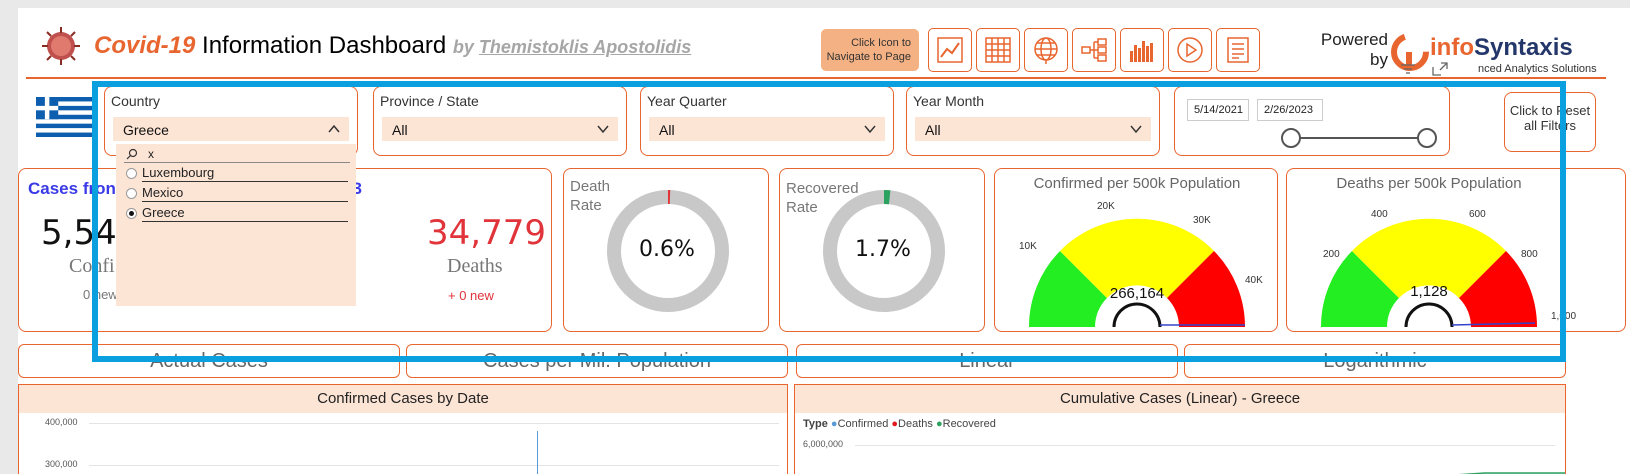 The image size is (1630, 474). I want to click on brand-name: infoSyntaxis, so click(1501, 48).